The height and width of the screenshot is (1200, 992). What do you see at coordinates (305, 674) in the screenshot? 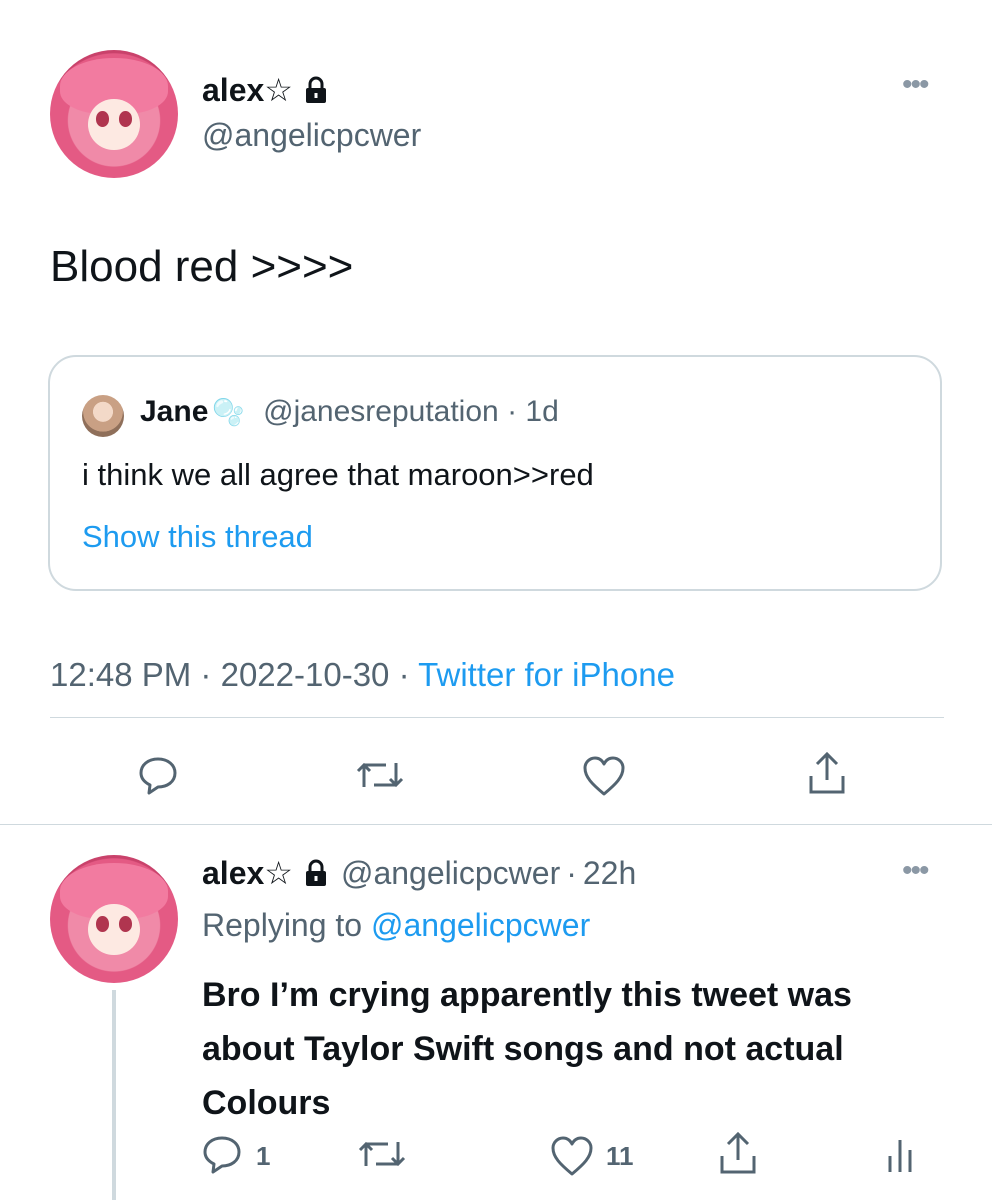
I see `tweet-date: 2022-10-30` at bounding box center [305, 674].